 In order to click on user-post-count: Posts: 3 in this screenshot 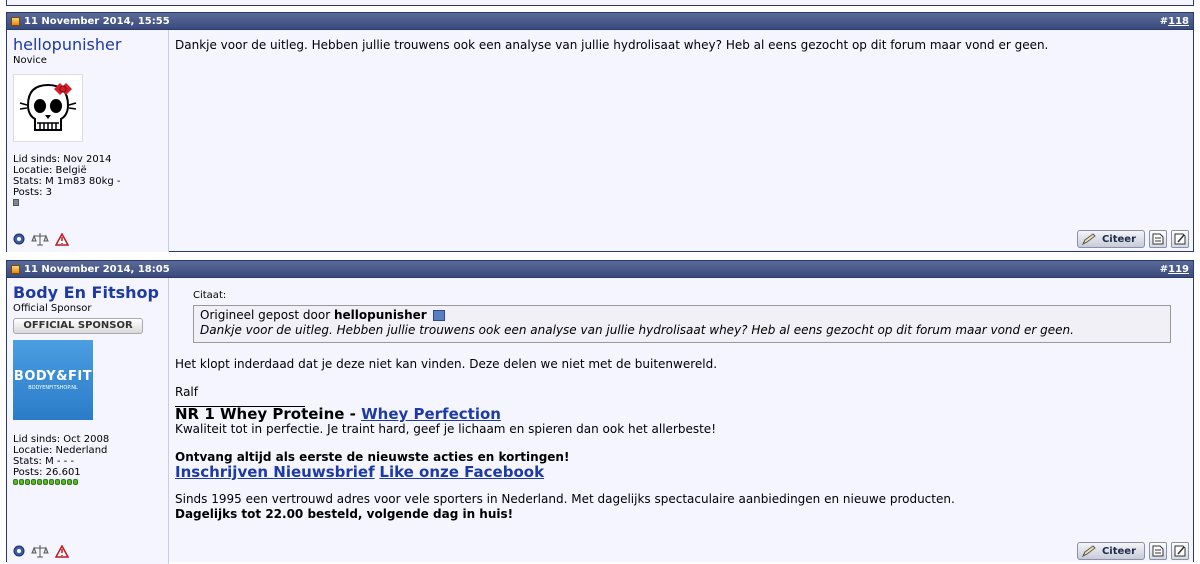, I will do `click(33, 192)`.